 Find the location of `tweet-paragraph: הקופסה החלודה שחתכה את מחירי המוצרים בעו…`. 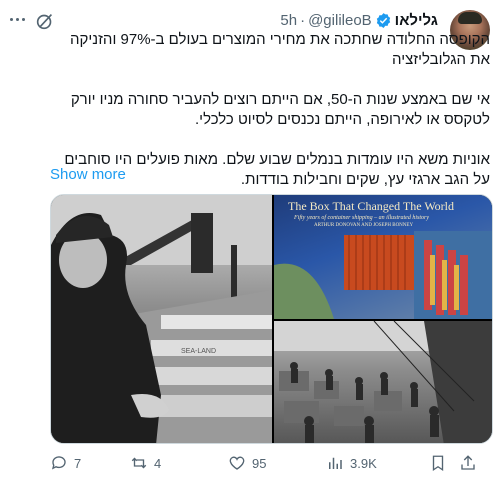

tweet-paragraph: הקופסה החלודה שחתכה את מחירי המוצרים בעו… is located at coordinates (280, 49).